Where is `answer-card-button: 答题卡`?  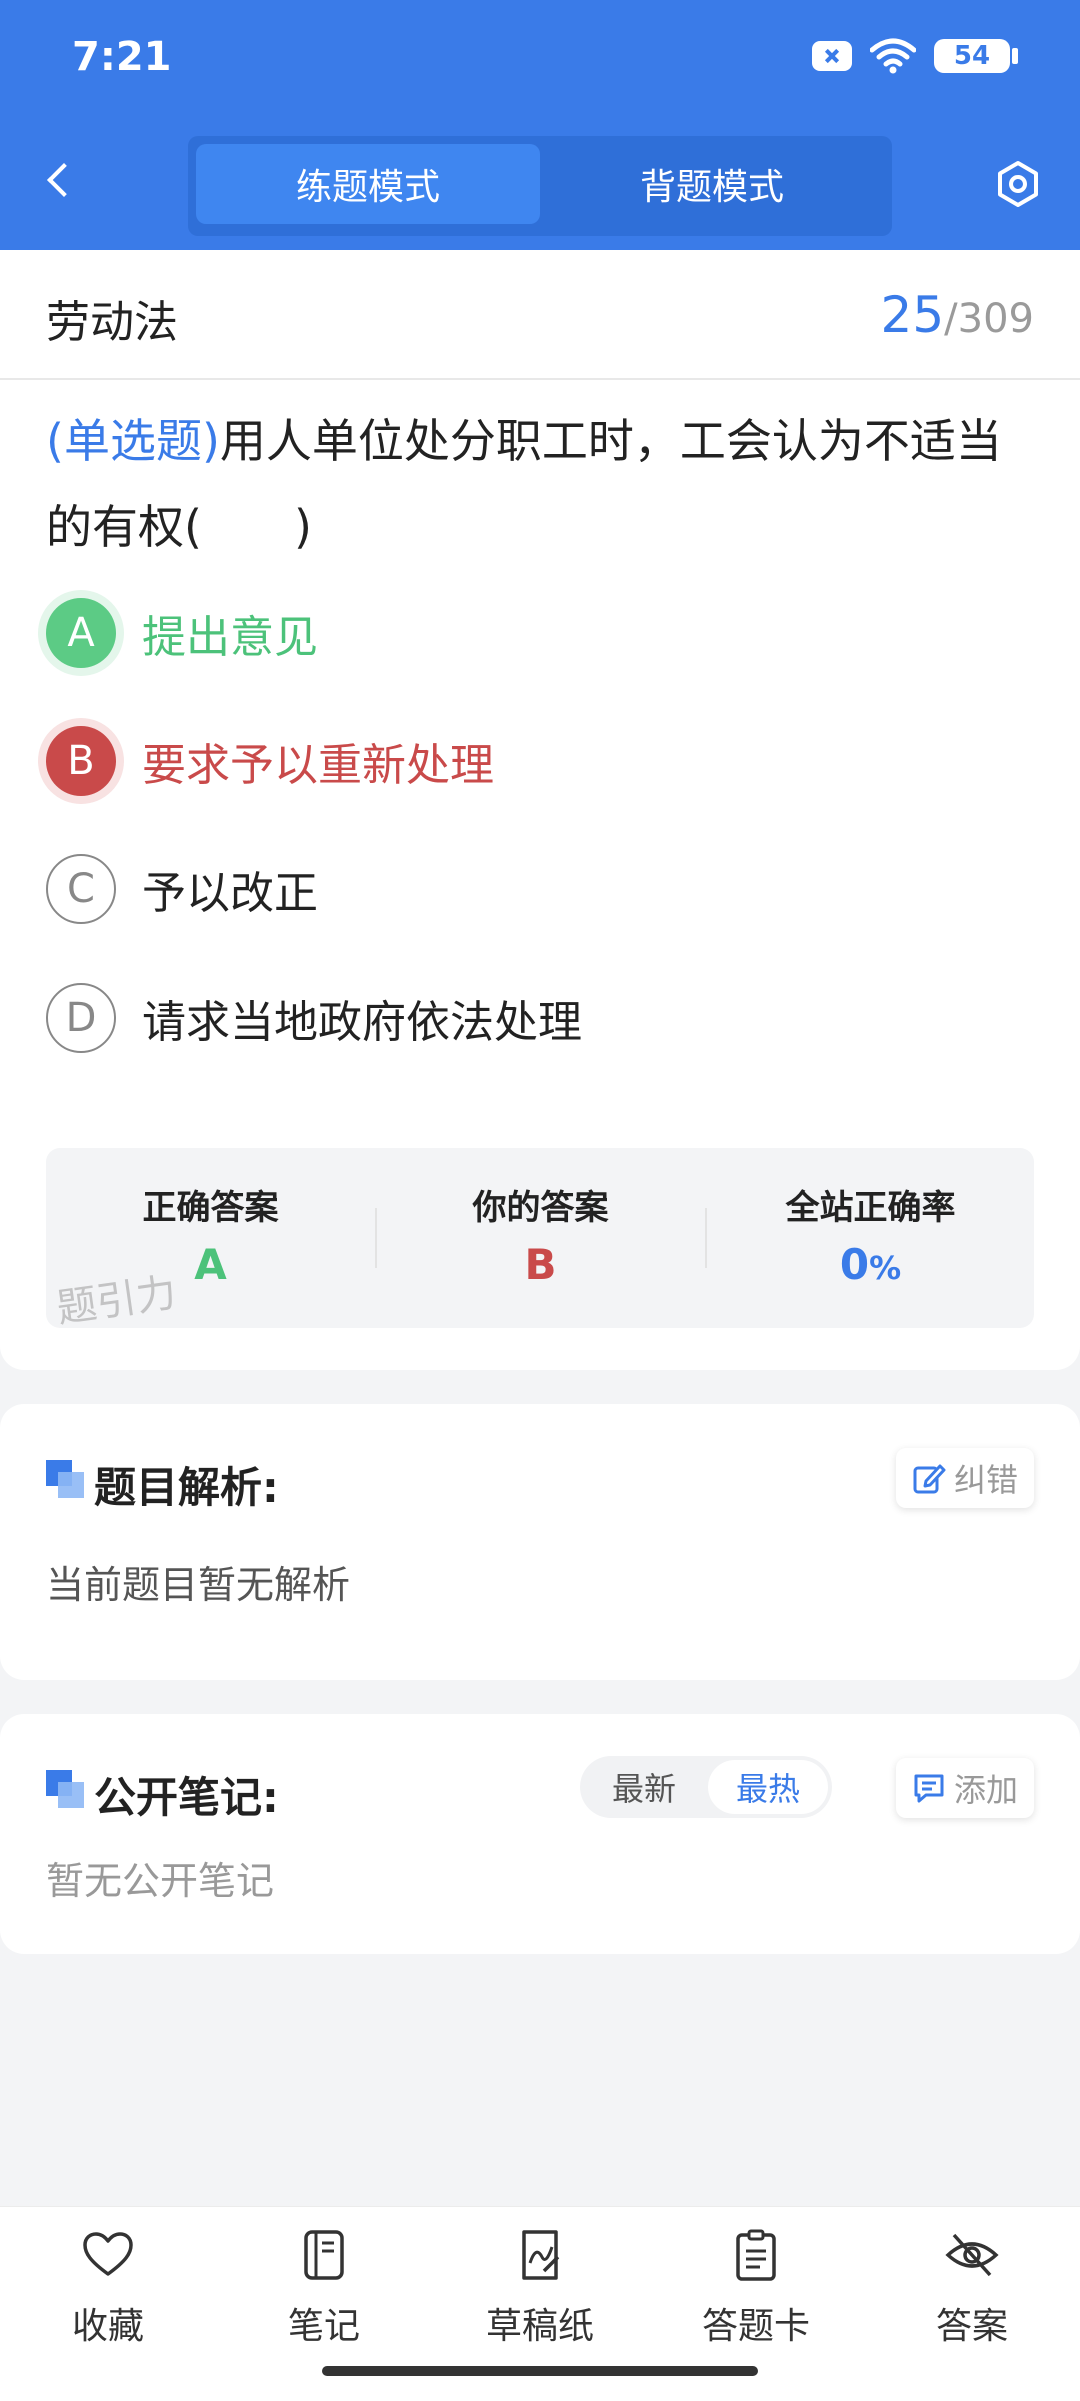 answer-card-button: 答题卡 is located at coordinates (756, 2288).